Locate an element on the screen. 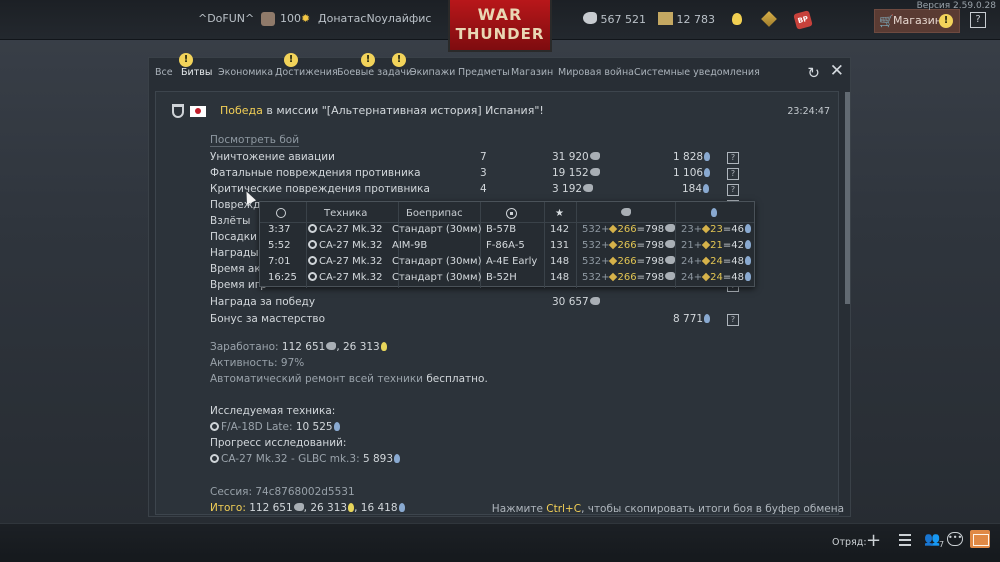 The width and height of the screenshot is (1000, 562). trophy-icon is located at coordinates (178, 111).